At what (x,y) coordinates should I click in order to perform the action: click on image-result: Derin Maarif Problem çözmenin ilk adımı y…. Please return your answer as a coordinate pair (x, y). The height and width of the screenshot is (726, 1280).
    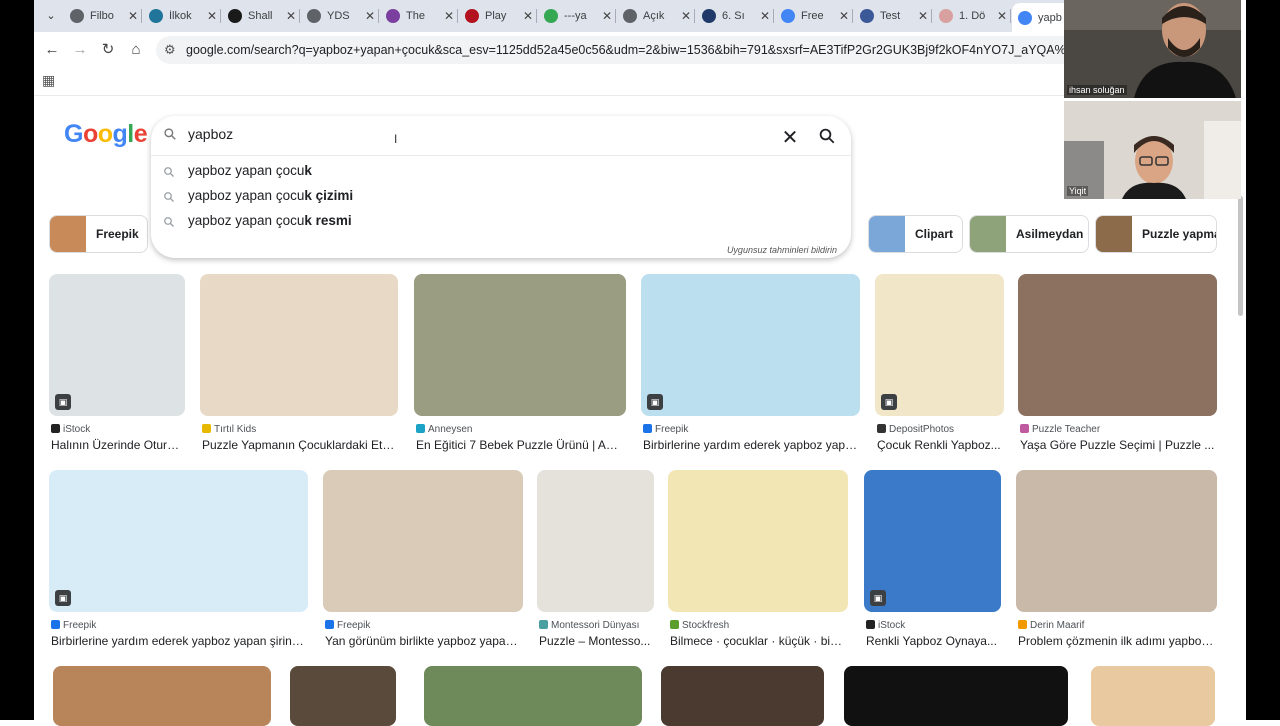
    Looking at the image, I should click on (1116, 559).